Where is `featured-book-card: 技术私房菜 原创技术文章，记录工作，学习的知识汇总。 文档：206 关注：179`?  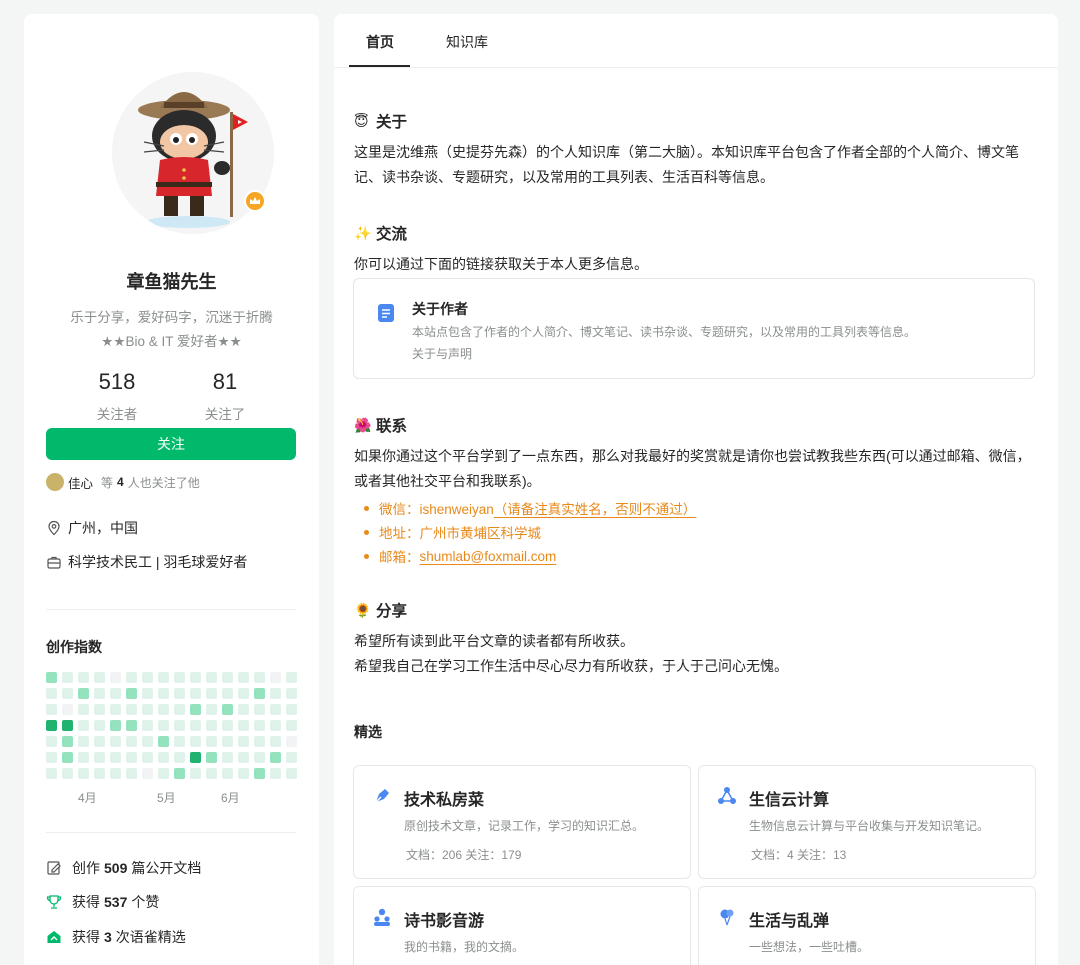 featured-book-card: 技术私房菜 原创技术文章，记录工作，学习的知识汇总。 文档：206 关注：179 is located at coordinates (522, 822).